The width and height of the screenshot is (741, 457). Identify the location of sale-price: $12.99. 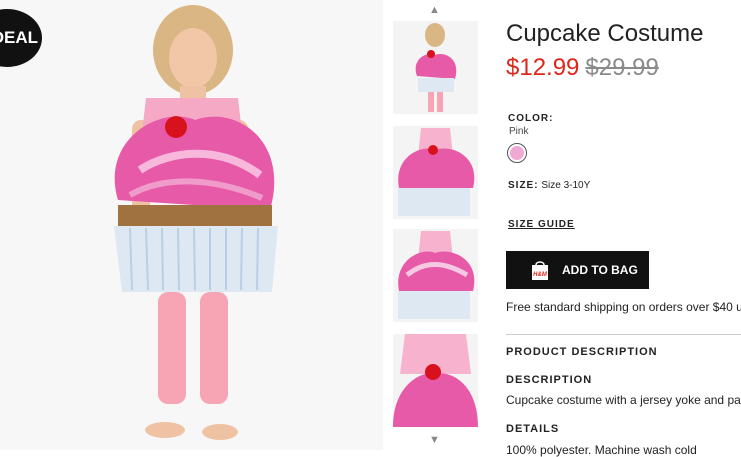
(543, 67).